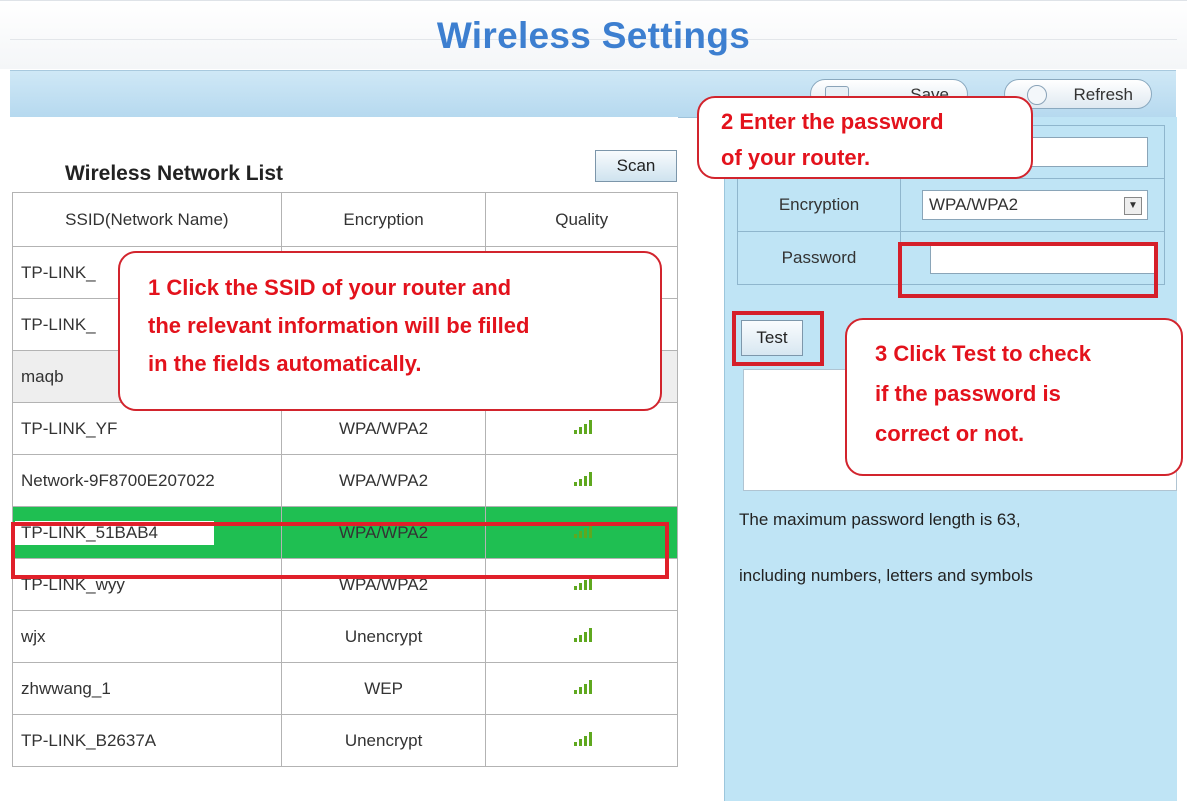 The width and height of the screenshot is (1187, 801). What do you see at coordinates (383, 688) in the screenshot?
I see `encryption-cell: WEP` at bounding box center [383, 688].